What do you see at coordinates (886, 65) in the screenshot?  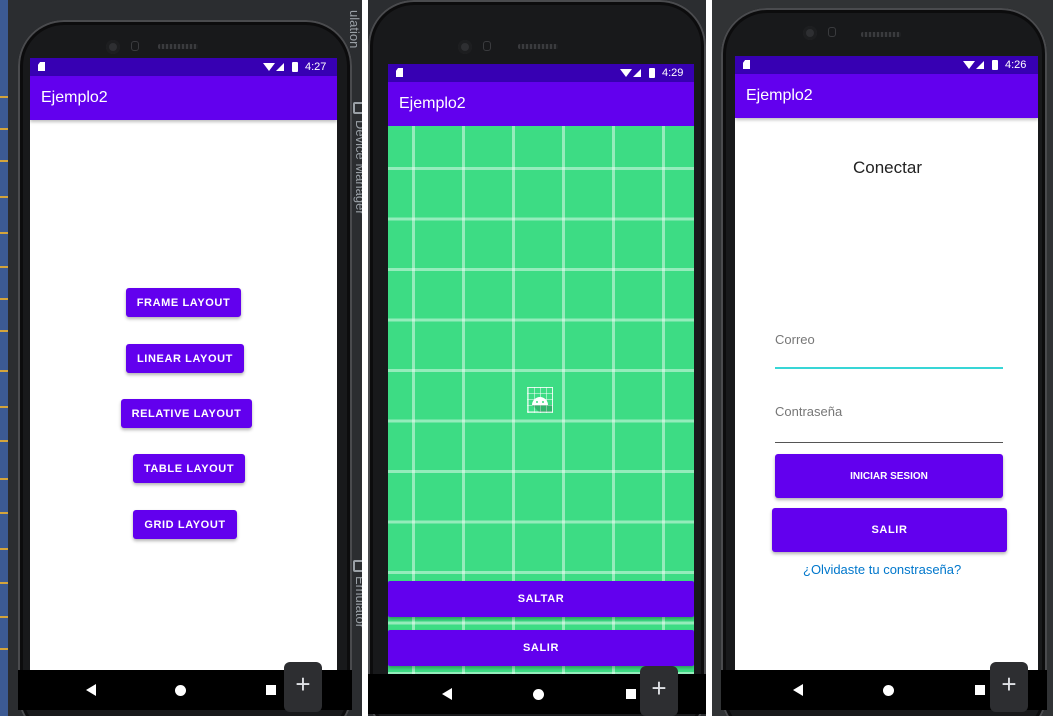 I see `status-bar: 4:26` at bounding box center [886, 65].